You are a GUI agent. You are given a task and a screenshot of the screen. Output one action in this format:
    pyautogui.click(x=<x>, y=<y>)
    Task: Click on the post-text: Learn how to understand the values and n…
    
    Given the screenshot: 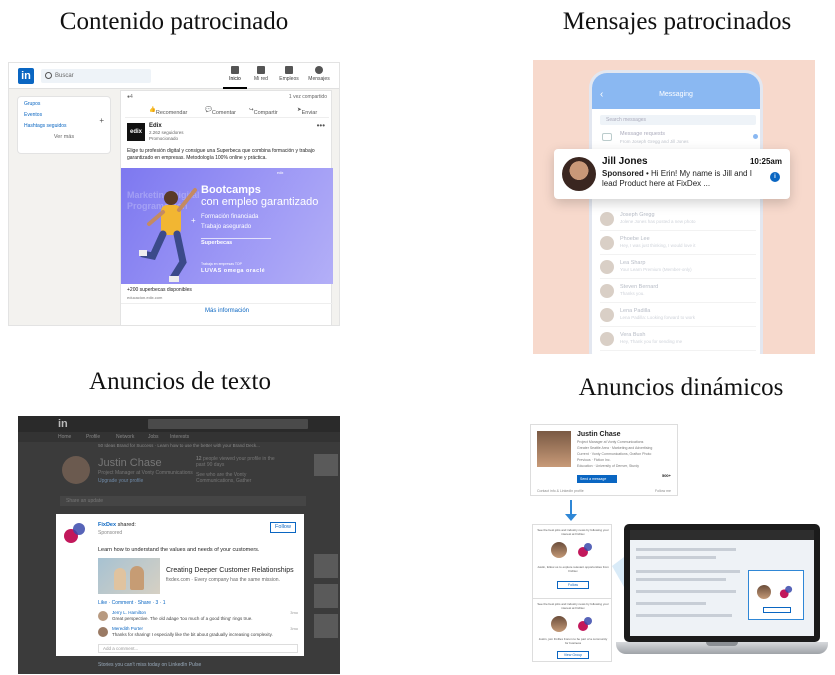 What is the action you would take?
    pyautogui.click(x=179, y=550)
    